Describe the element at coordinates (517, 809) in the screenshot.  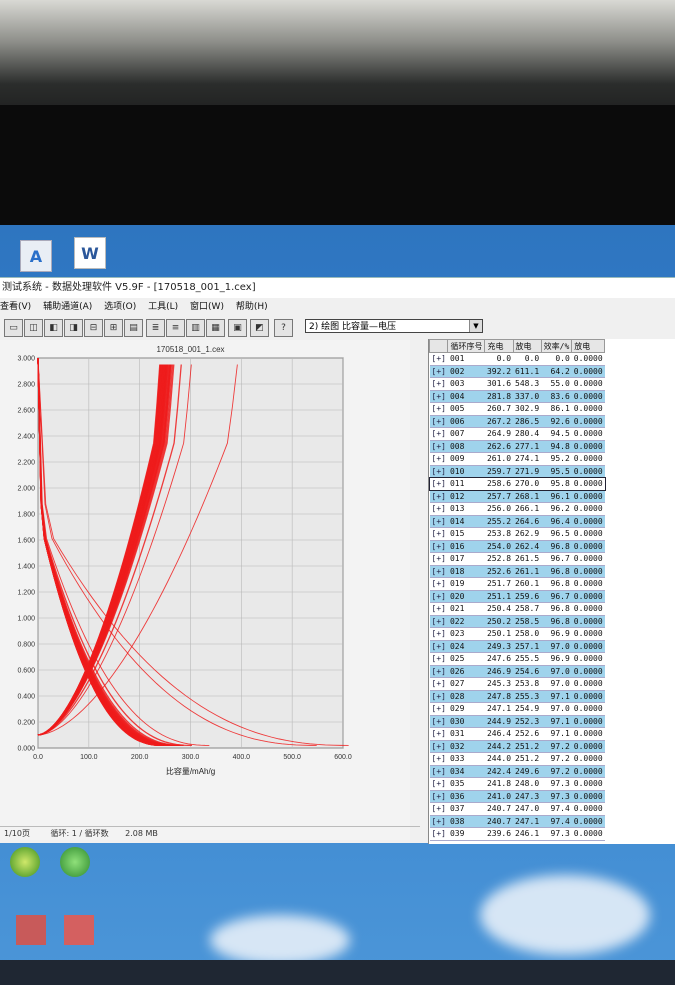
I see `table-row: [+] 037 240.7 247.0 97.4 0.0000` at that location.